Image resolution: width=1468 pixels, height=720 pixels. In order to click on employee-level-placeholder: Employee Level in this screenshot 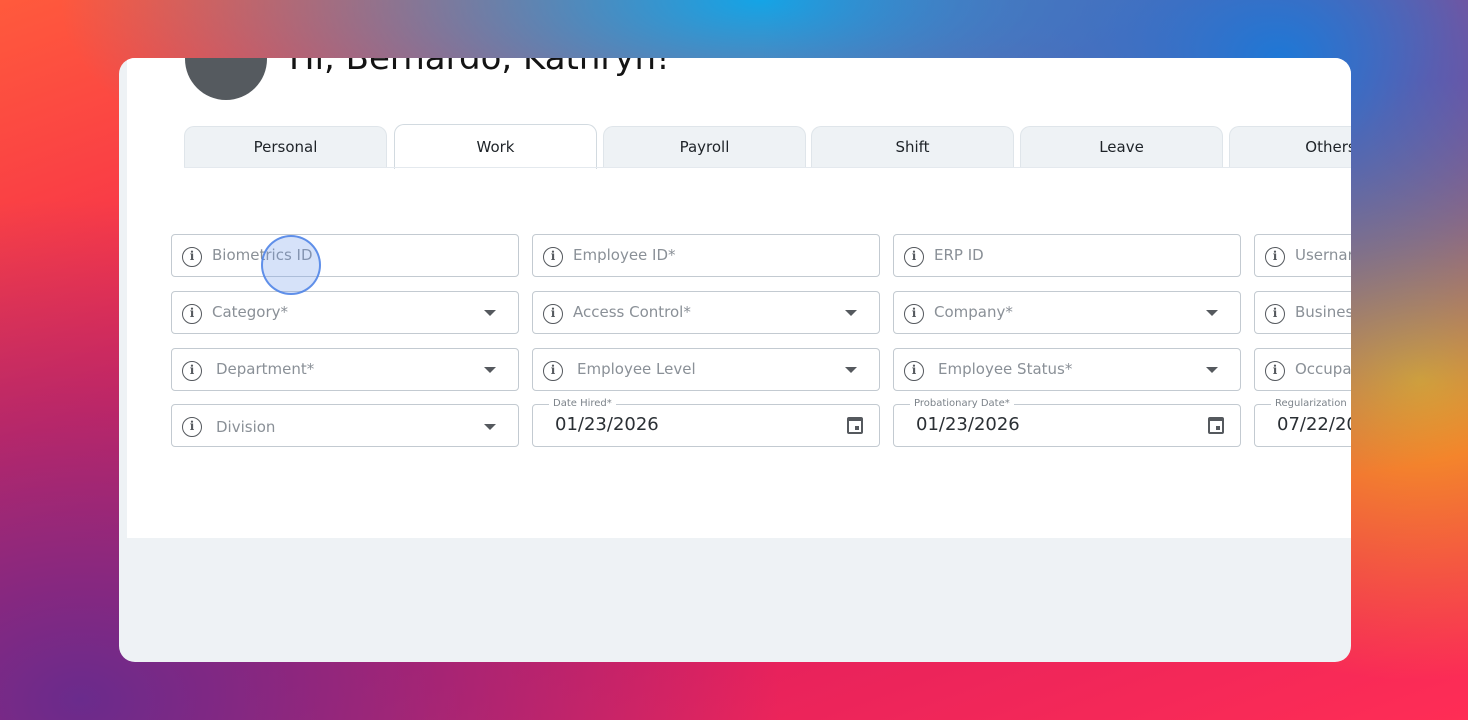, I will do `click(636, 369)`.